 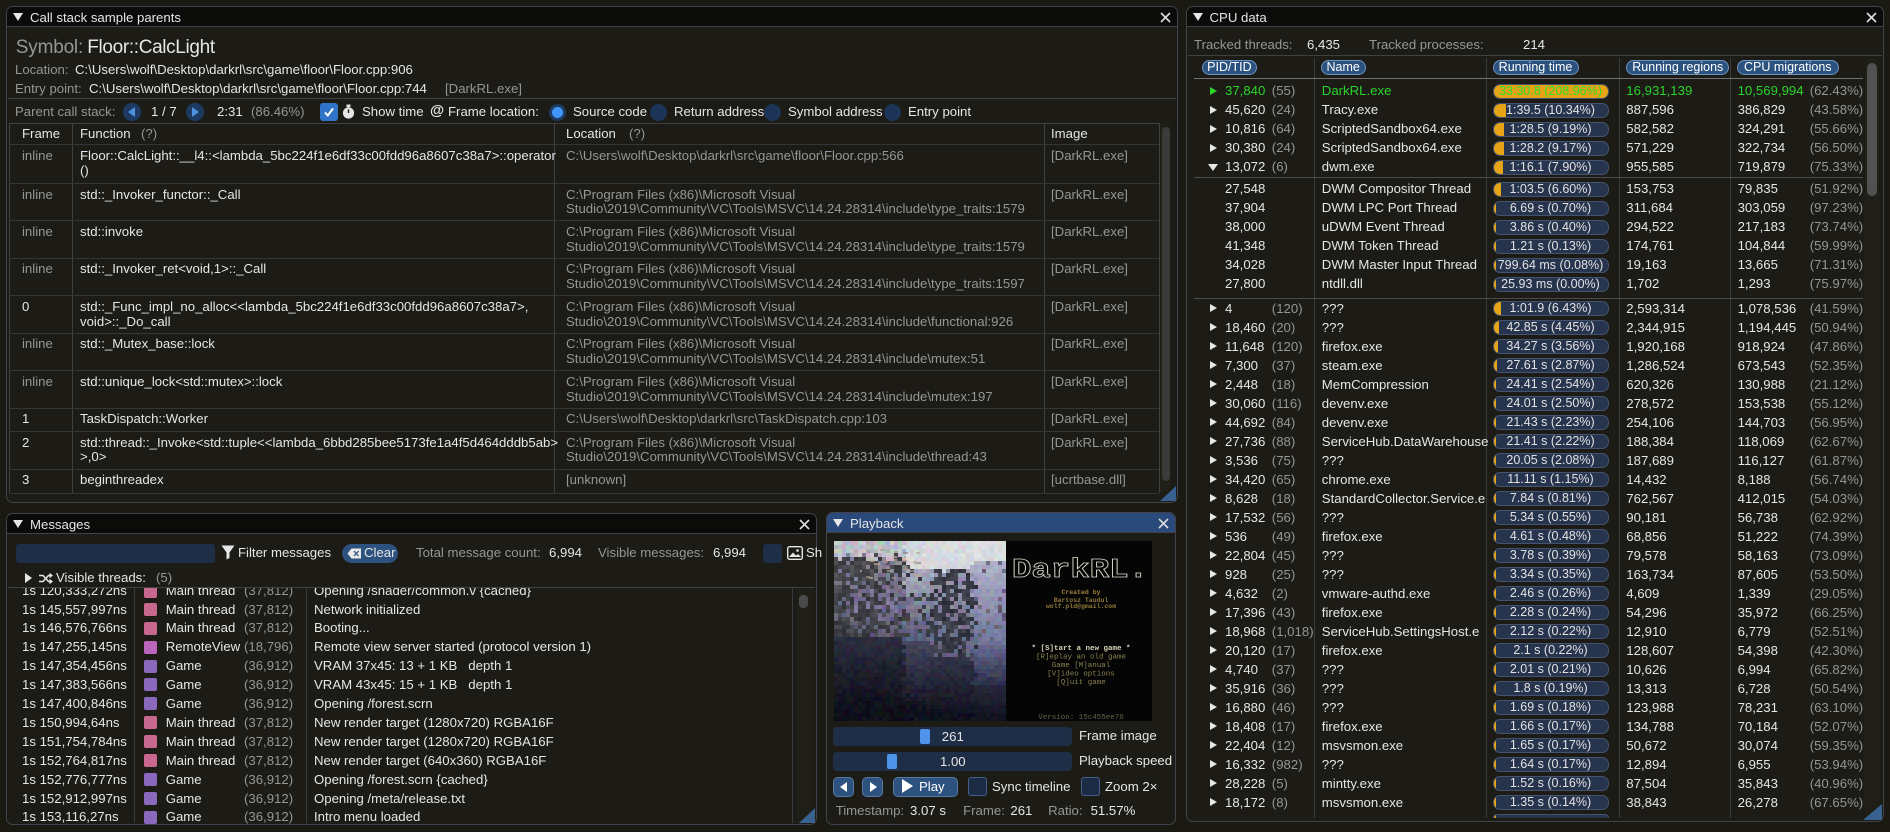 What do you see at coordinates (1081, 657) in the screenshot?
I see `svg-text: [R]eplay an old game` at bounding box center [1081, 657].